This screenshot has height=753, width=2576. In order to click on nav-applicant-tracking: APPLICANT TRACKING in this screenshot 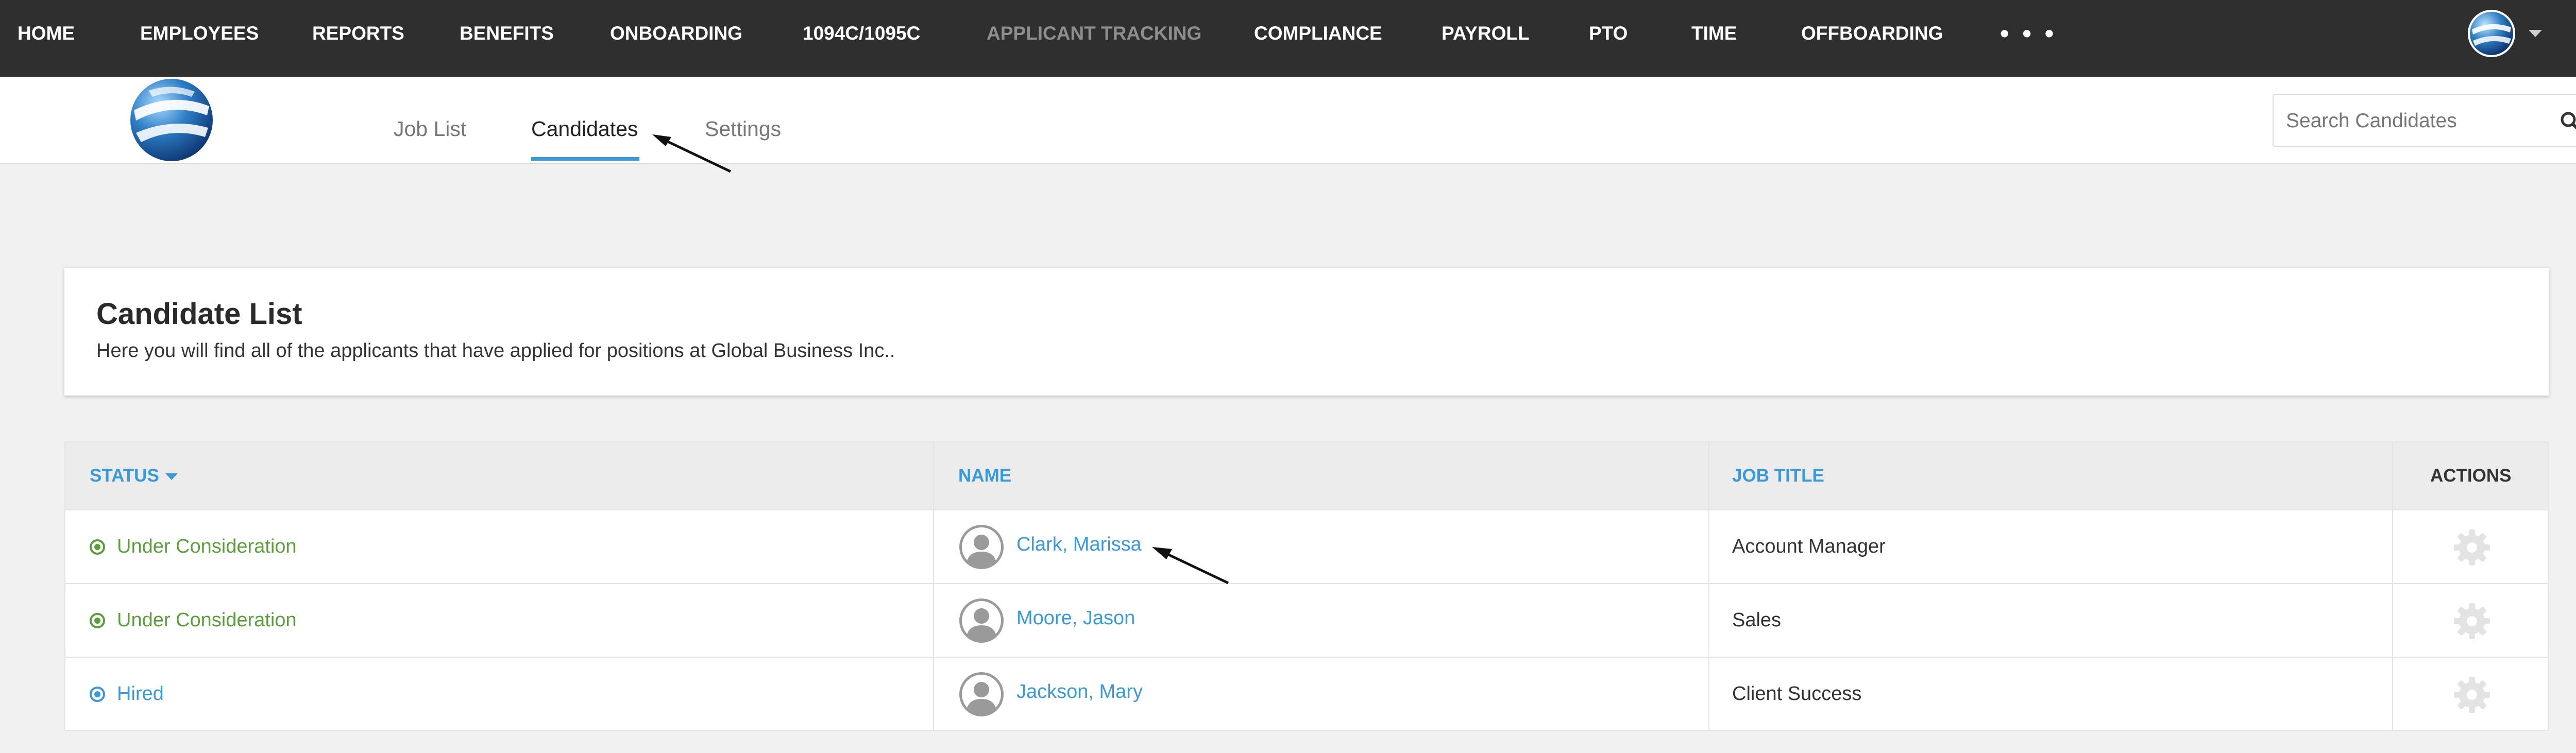, I will do `click(1094, 33)`.